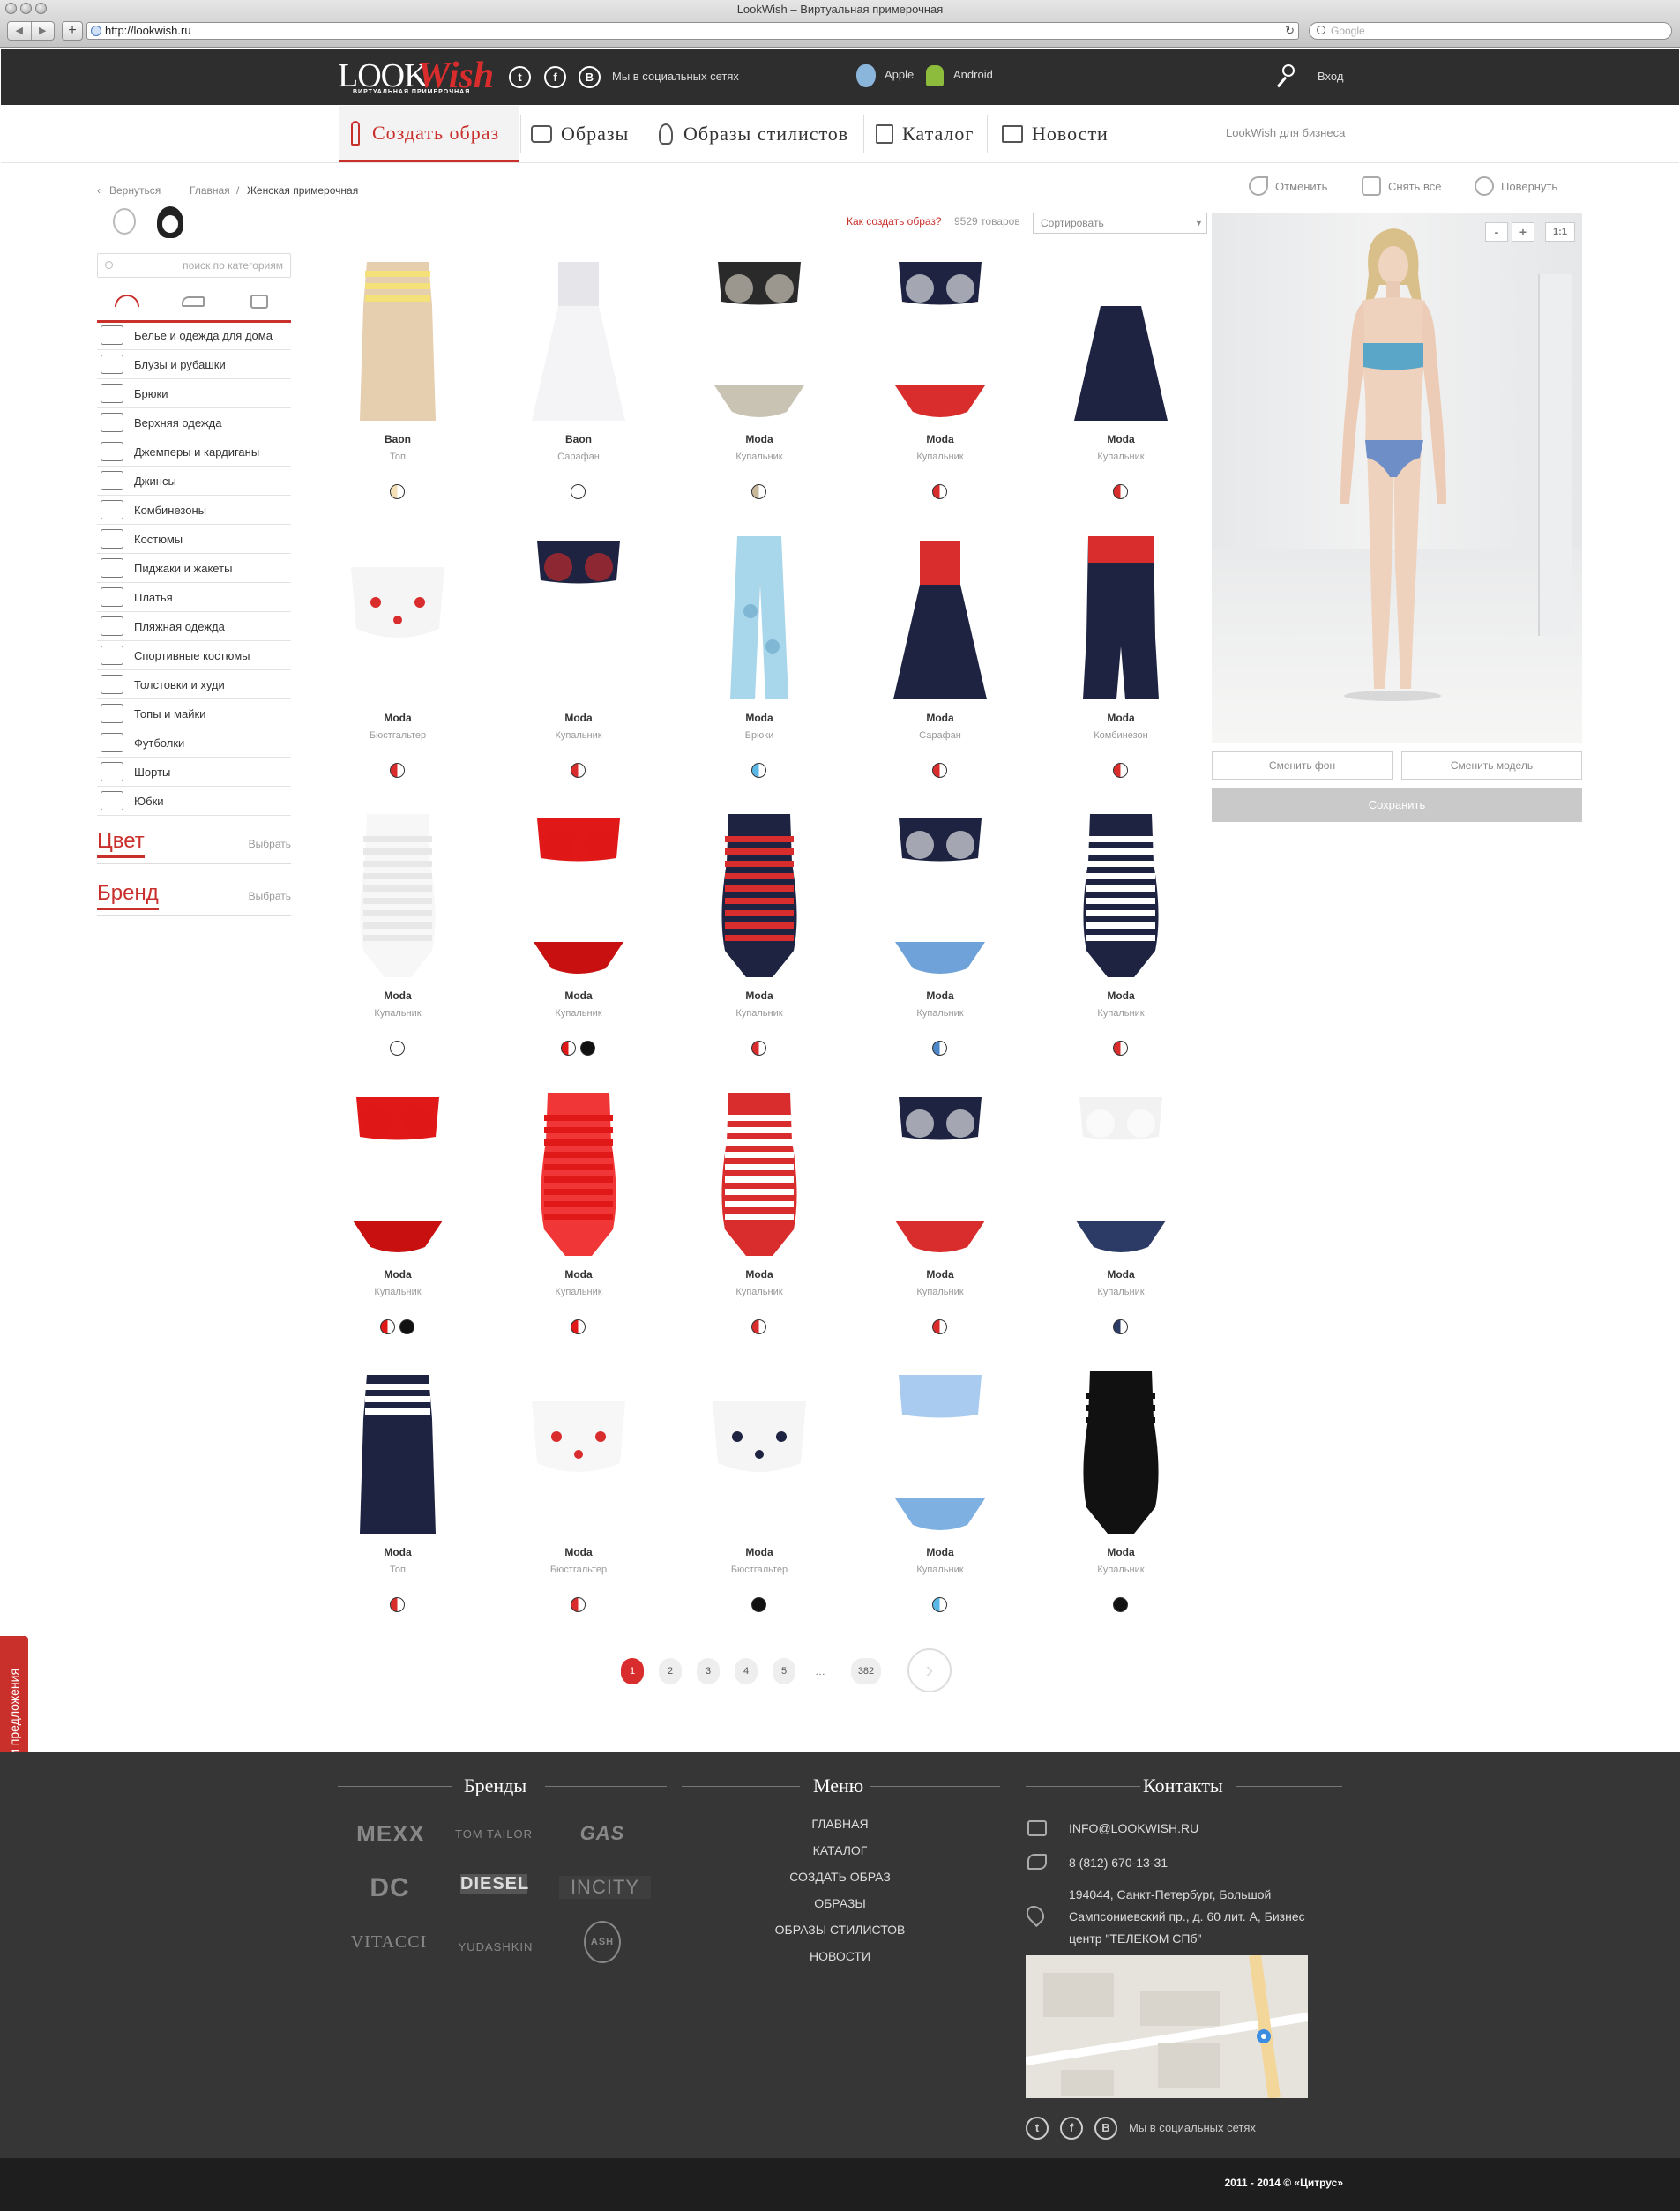 This screenshot has height=2211, width=1680. I want to click on sidebar-item-category: Платья, so click(194, 597).